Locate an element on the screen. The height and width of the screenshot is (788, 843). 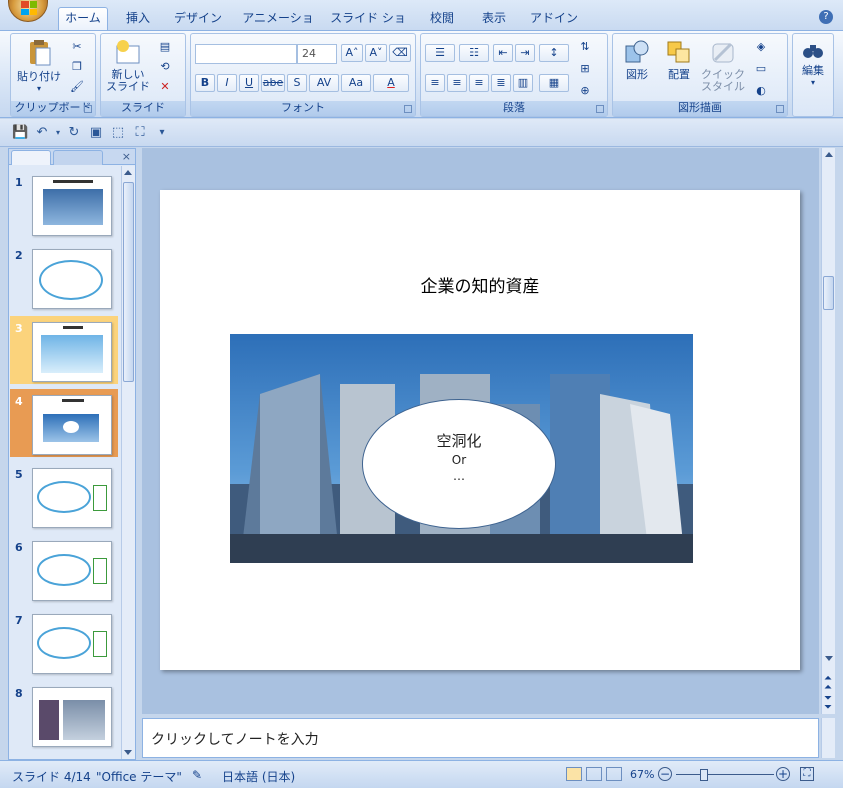
grow-font-icon: A˄ is located at coordinates (352, 53).